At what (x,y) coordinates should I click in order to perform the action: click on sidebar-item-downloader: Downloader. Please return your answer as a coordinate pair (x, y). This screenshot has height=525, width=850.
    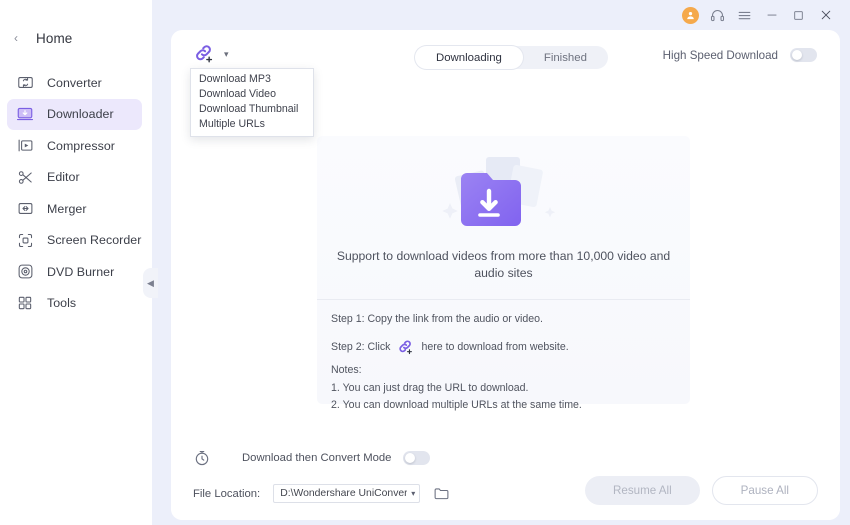
    Looking at the image, I should click on (74, 114).